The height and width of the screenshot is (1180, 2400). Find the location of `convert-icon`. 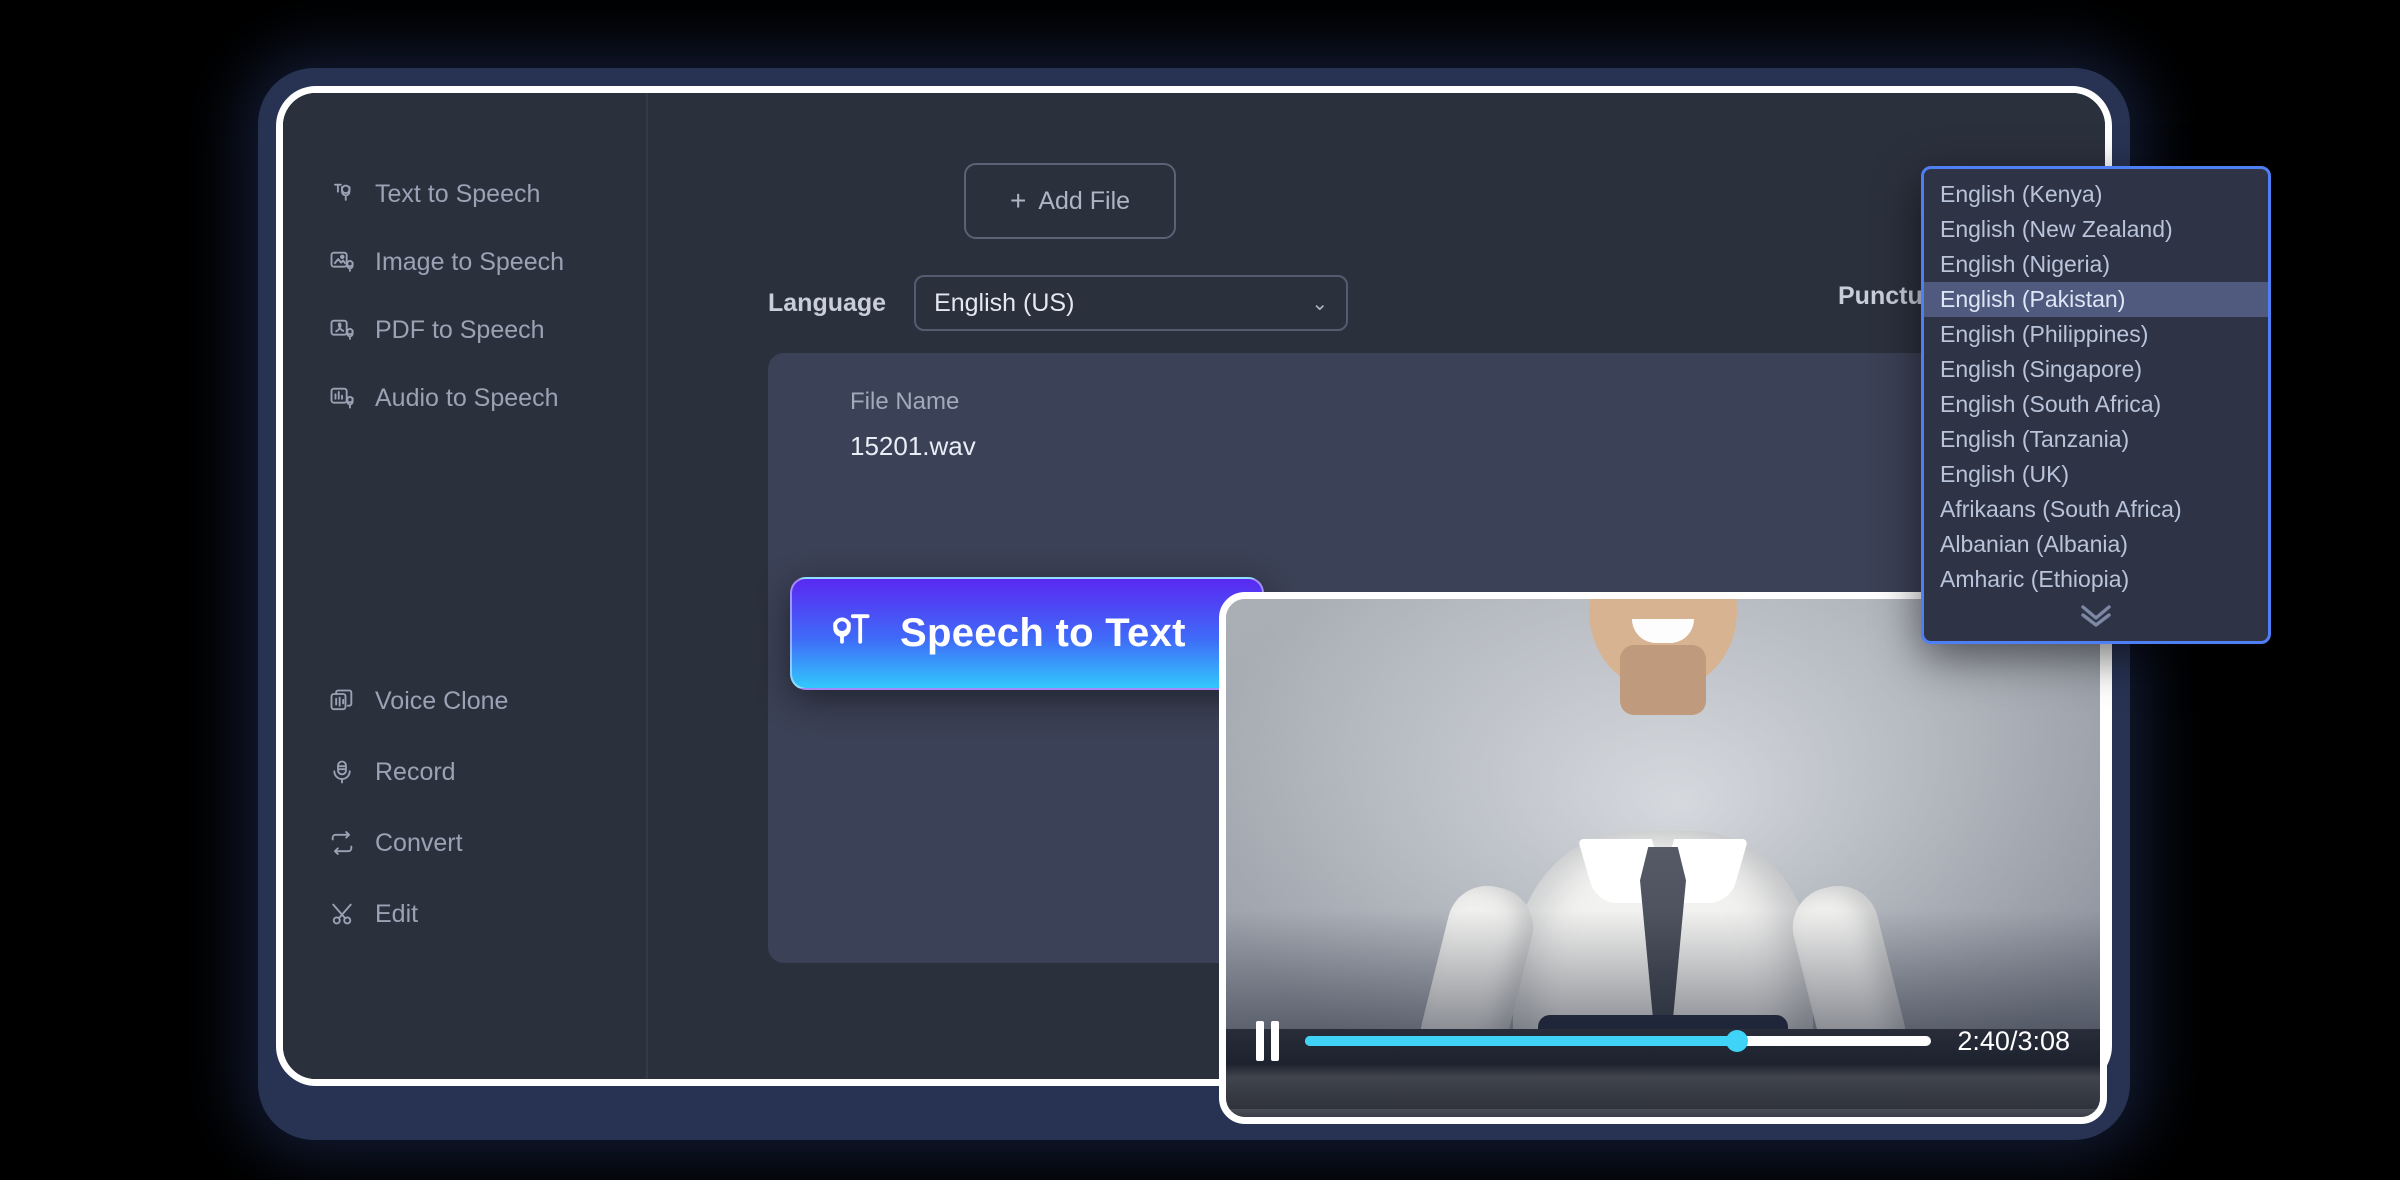

convert-icon is located at coordinates (342, 843).